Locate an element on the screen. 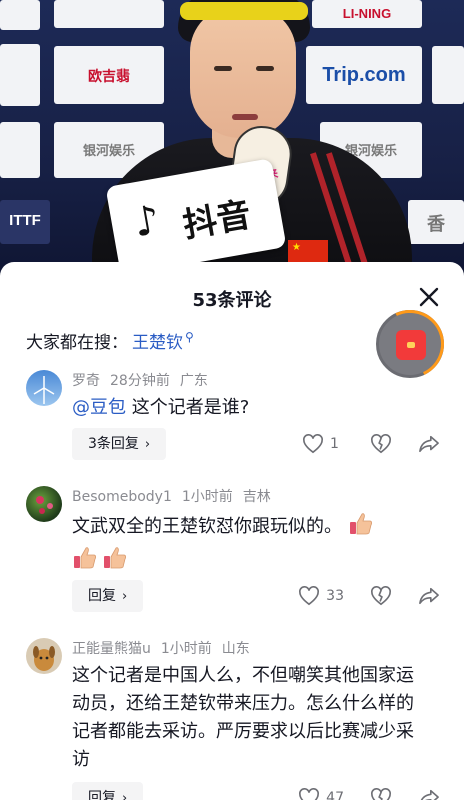 This screenshot has width=464, height=800. dog-avatar-icon is located at coordinates (44, 658).